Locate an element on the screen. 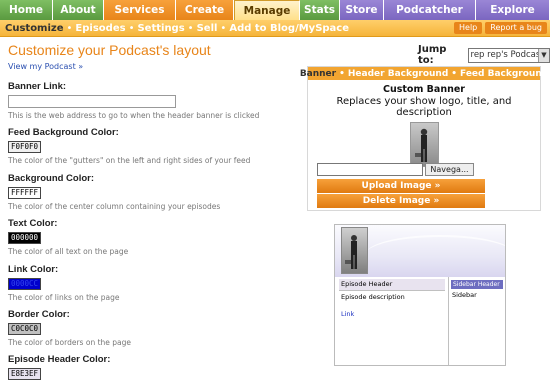 Image resolution: width=550 pixels, height=383 pixels. preview-episode-header: Episode Header is located at coordinates (392, 284).